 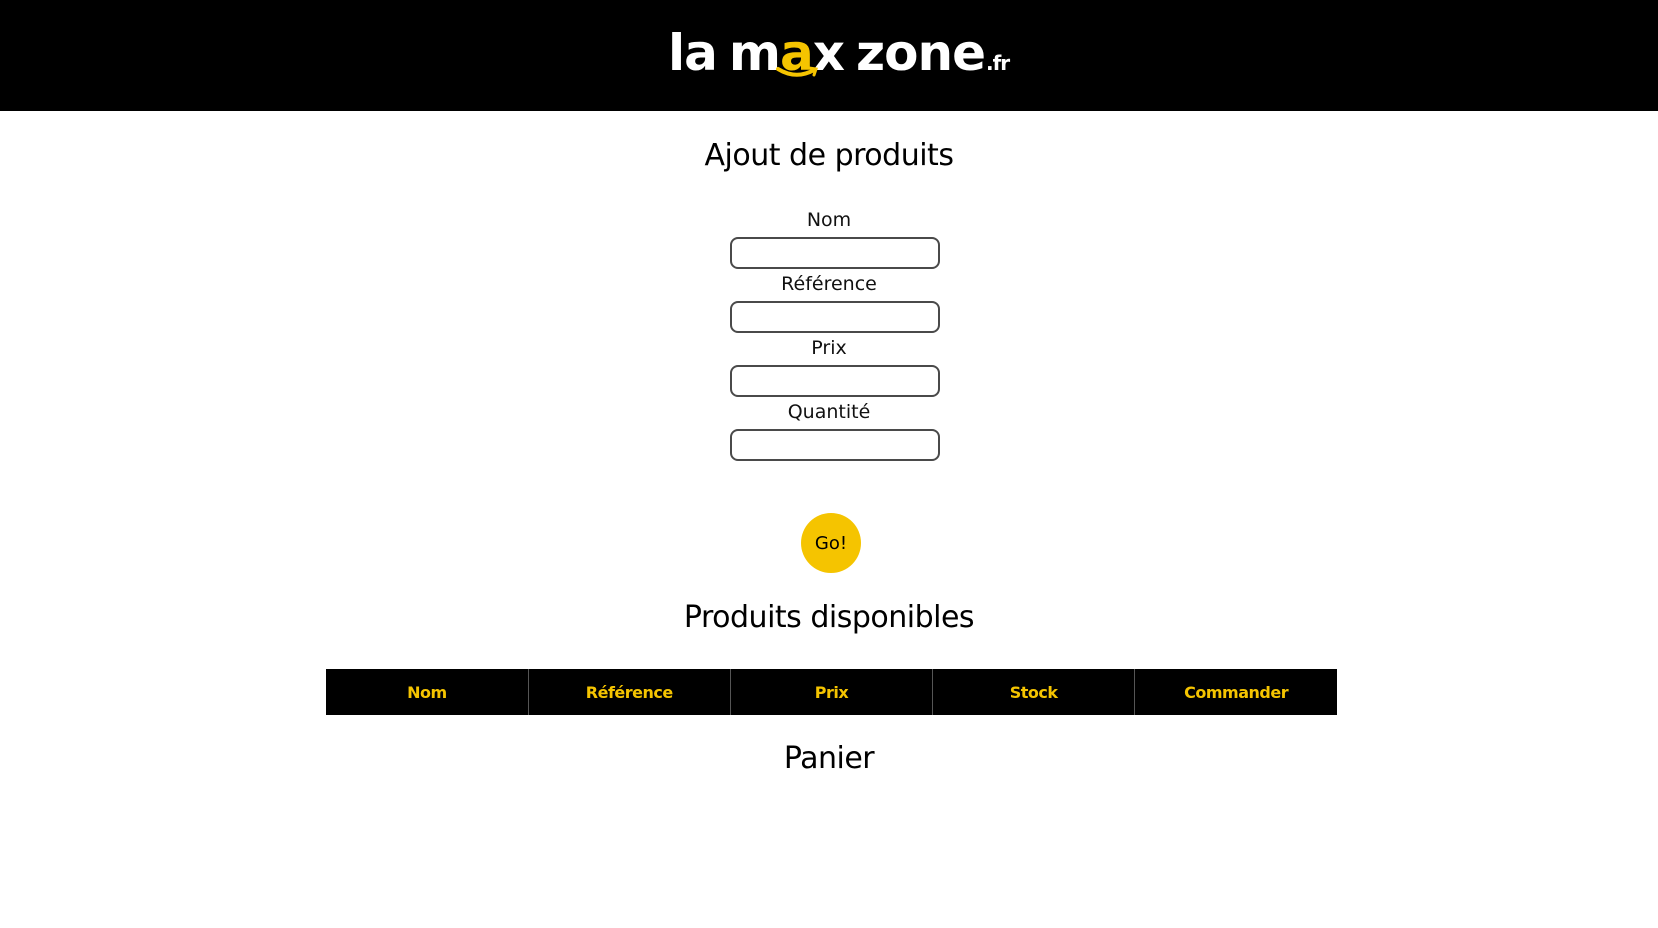 I want to click on price-label: Prix, so click(x=829, y=348).